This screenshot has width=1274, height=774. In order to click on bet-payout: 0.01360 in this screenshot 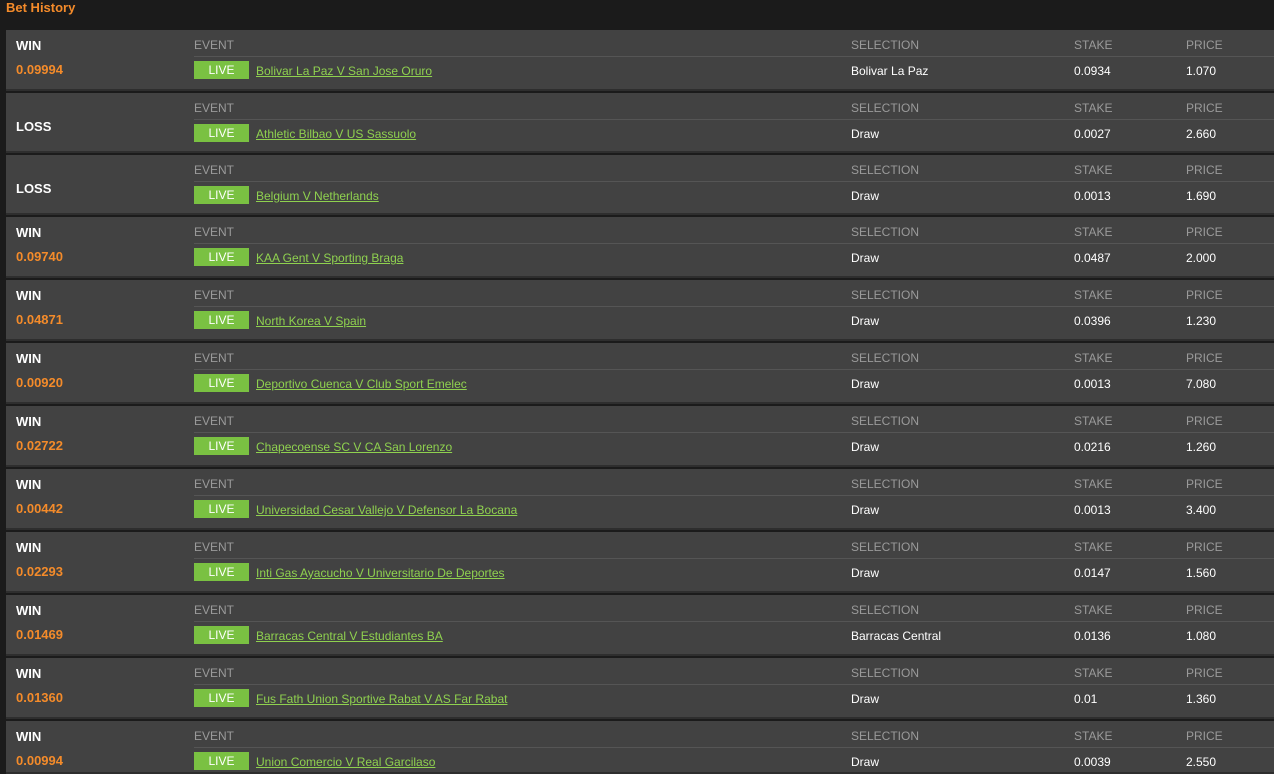, I will do `click(39, 697)`.